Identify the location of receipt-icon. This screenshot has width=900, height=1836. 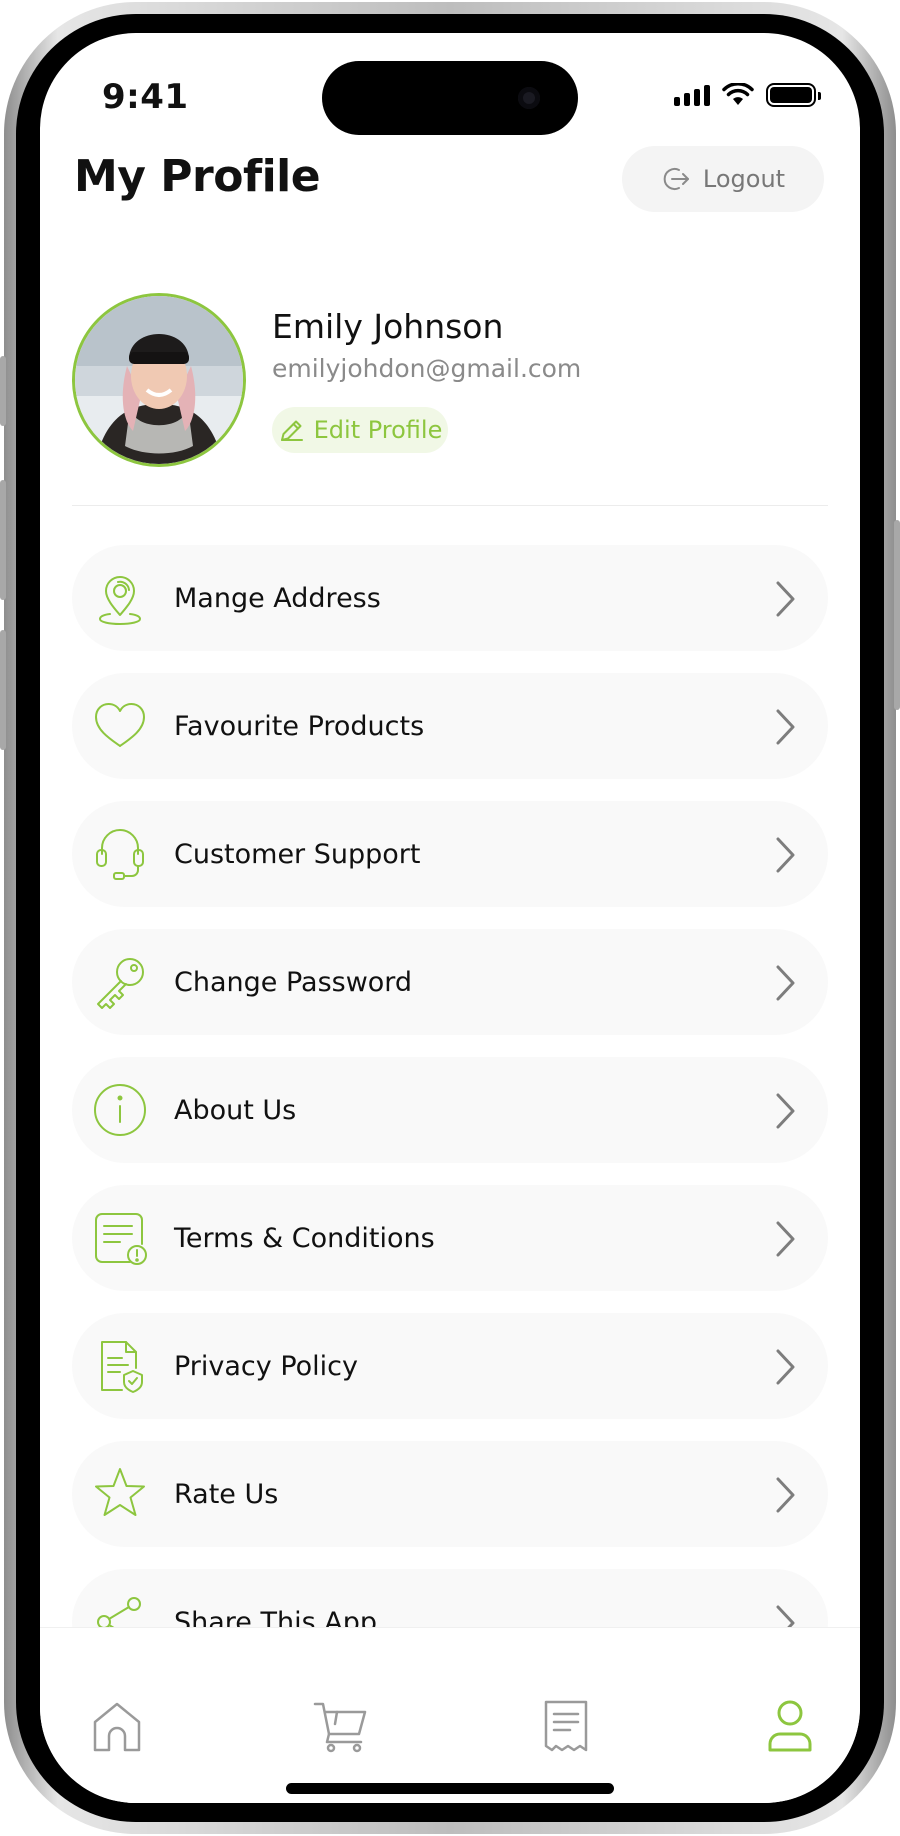
(566, 1726).